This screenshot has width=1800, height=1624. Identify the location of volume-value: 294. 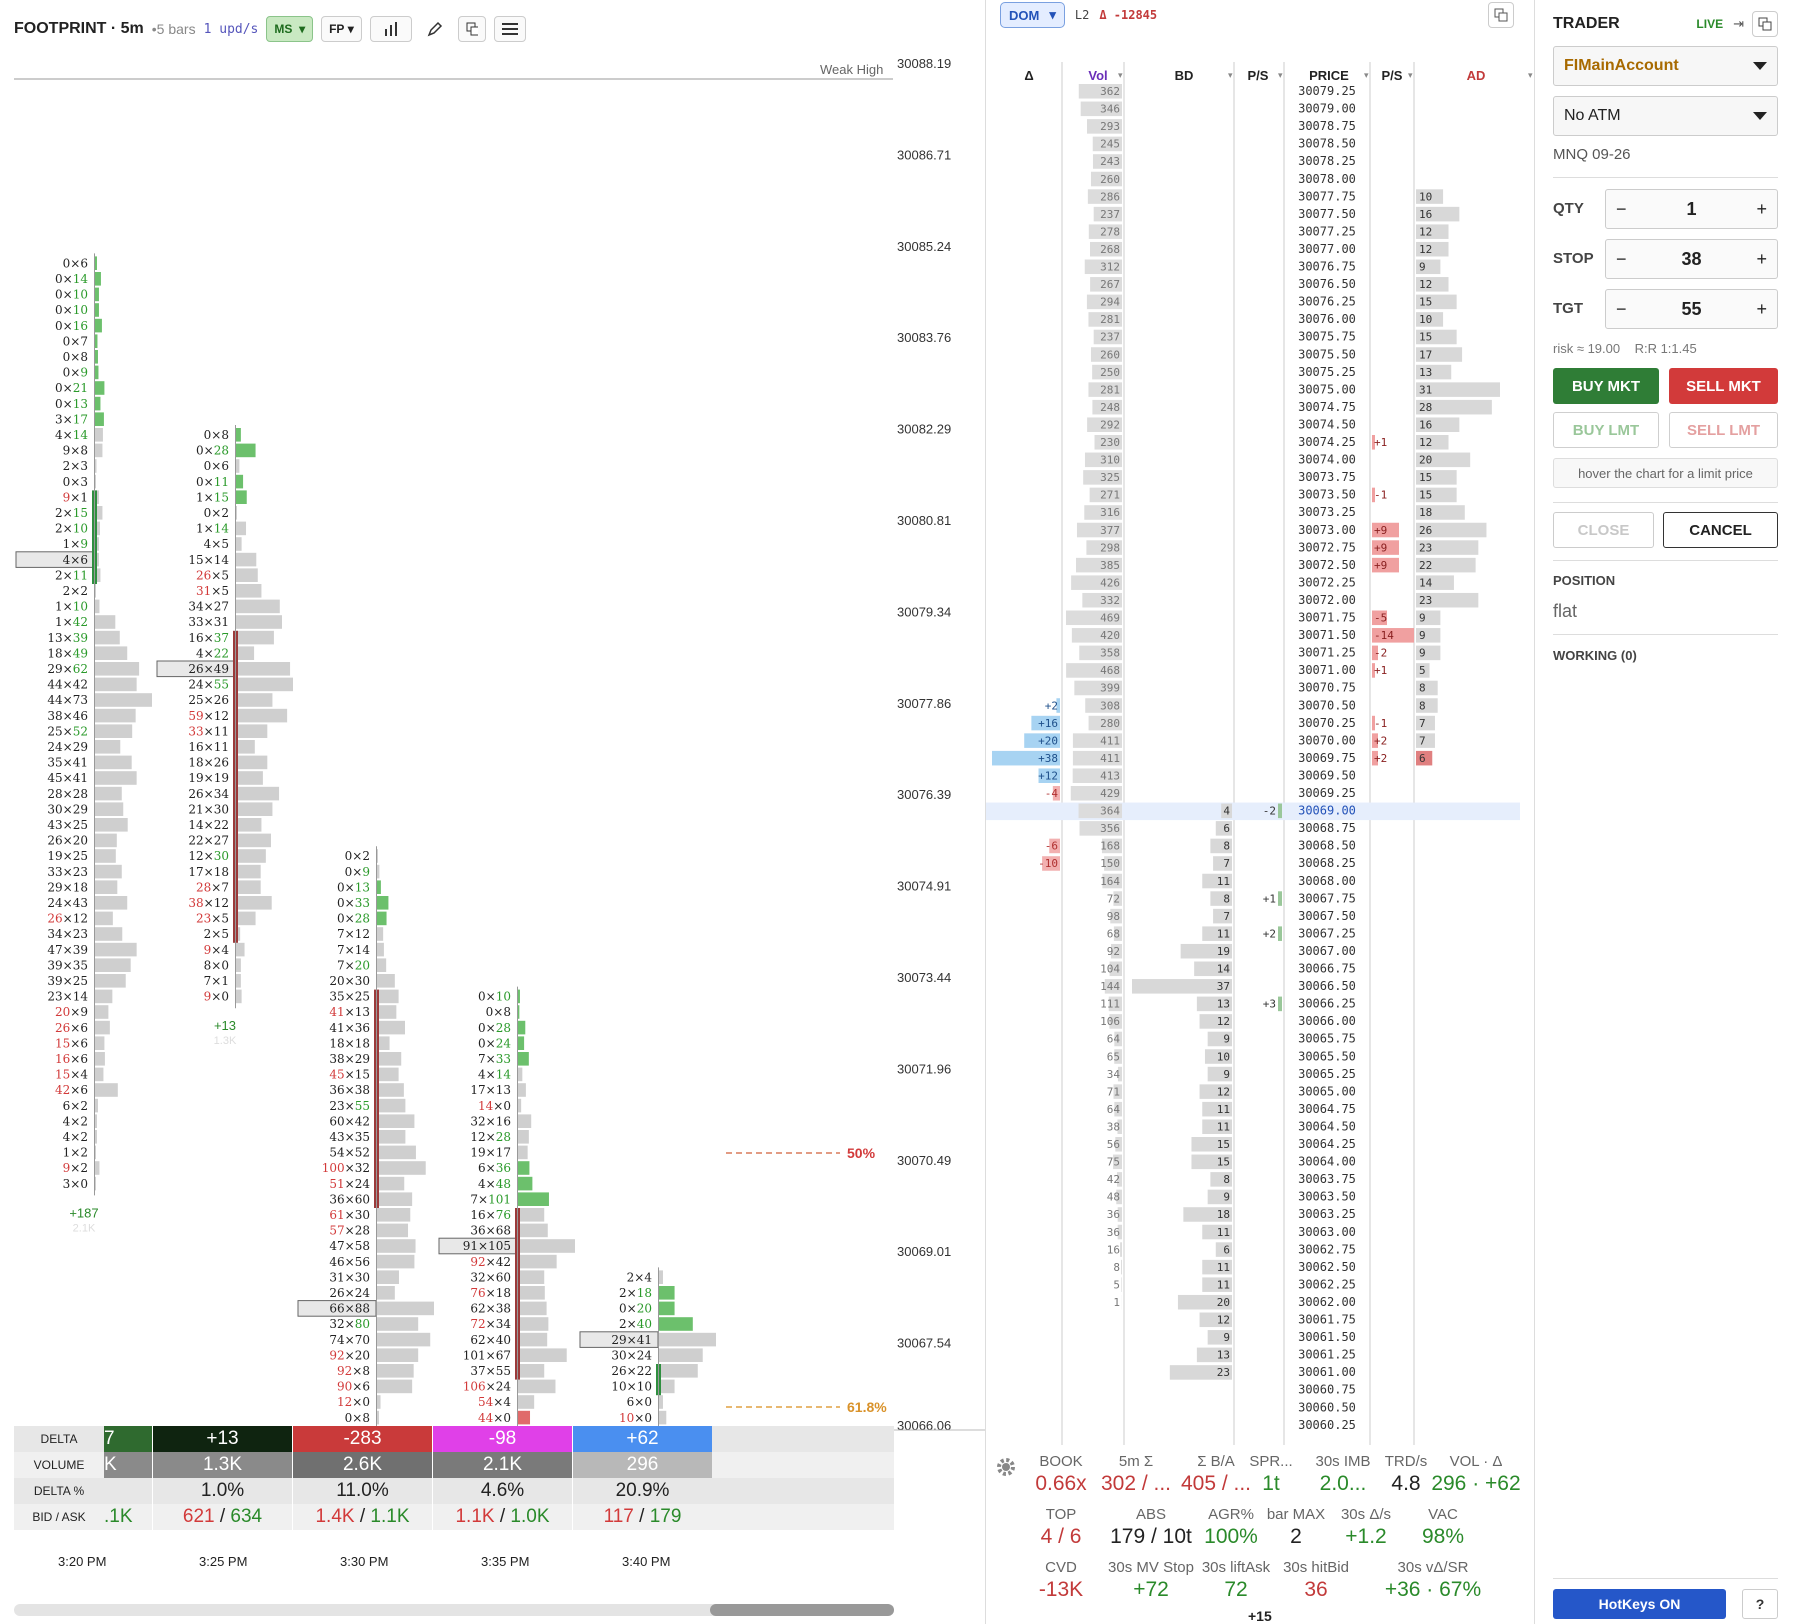
(1110, 302).